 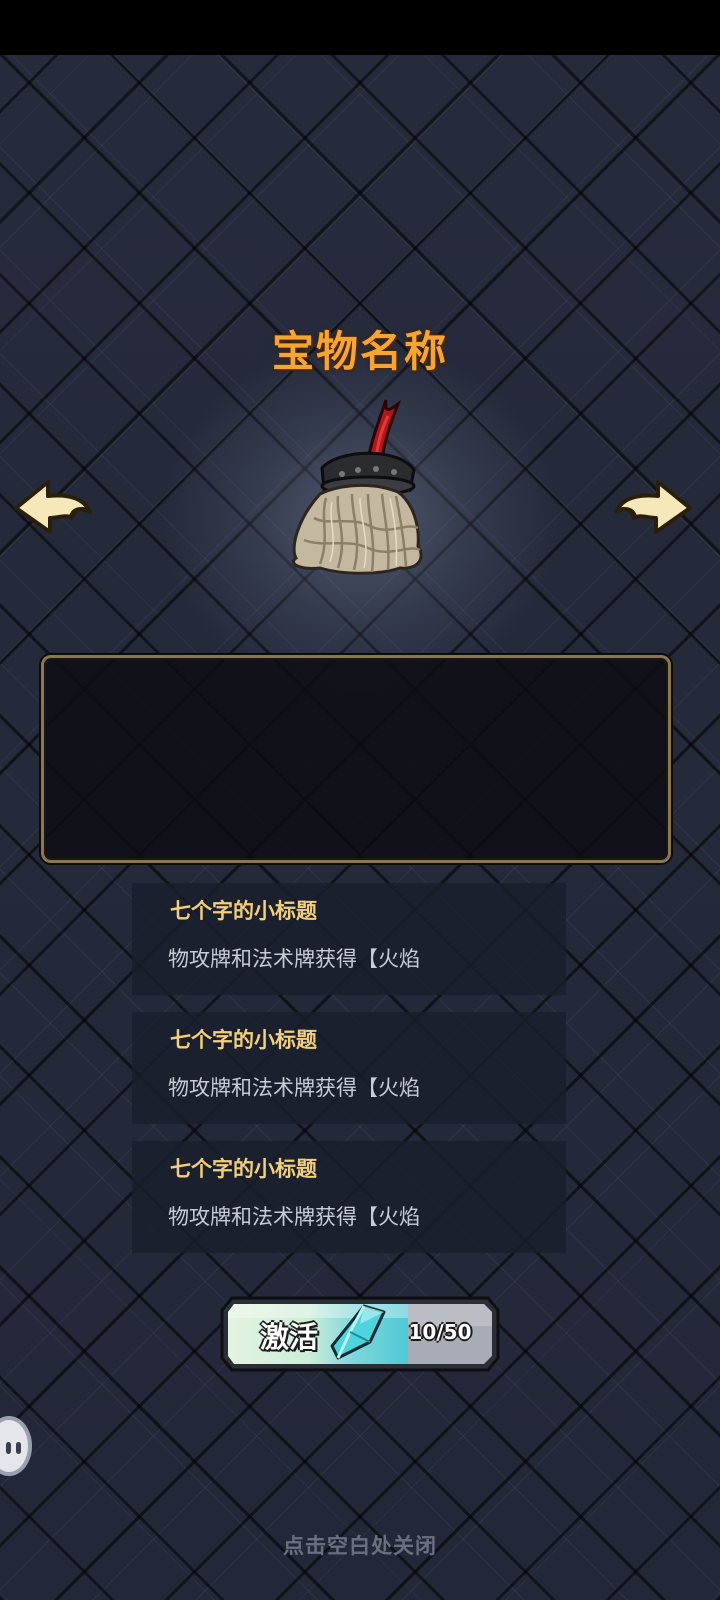 I want to click on crystal-icon, so click(x=358, y=1332).